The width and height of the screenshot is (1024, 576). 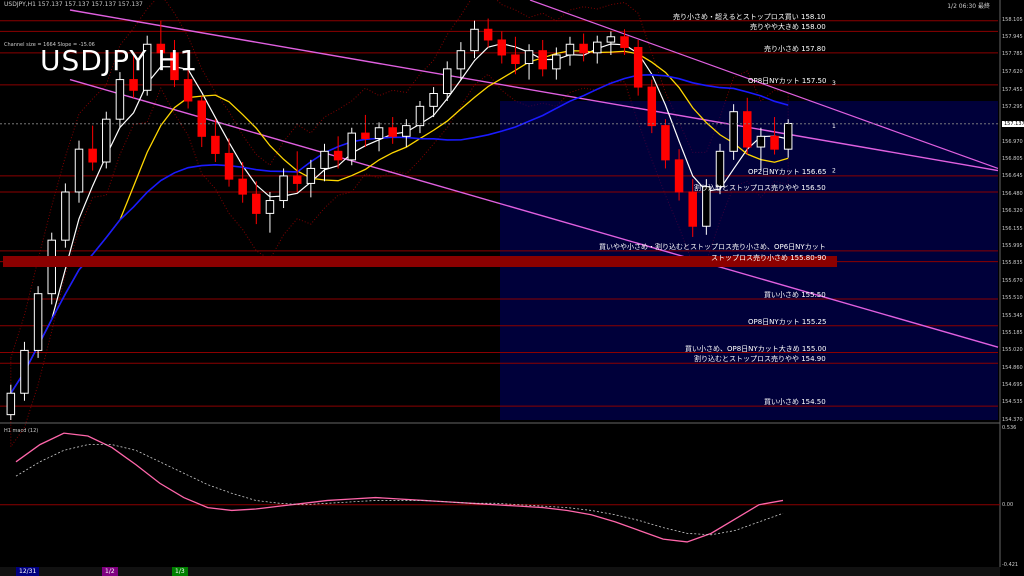 I want to click on price-tick: 156.970, so click(x=1012, y=141).